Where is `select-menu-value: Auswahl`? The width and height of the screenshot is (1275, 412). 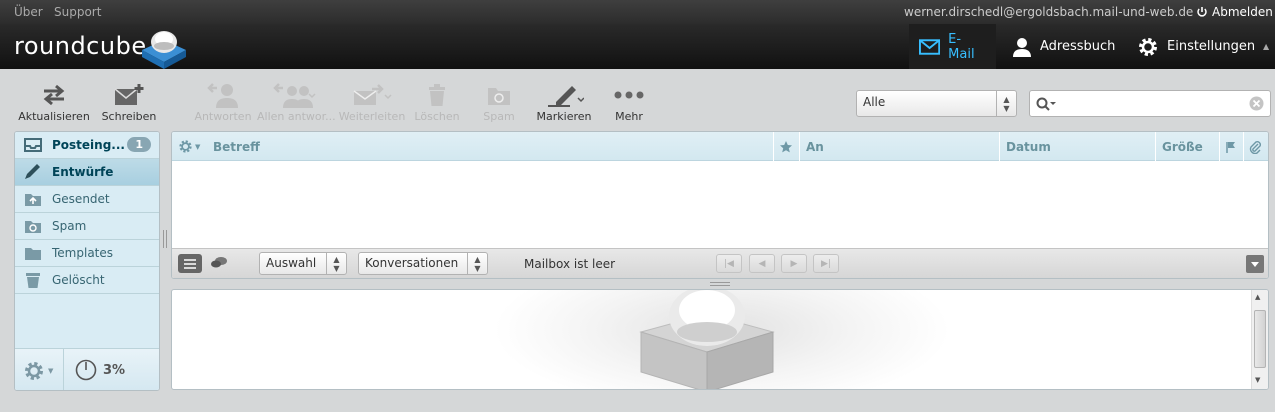 select-menu-value: Auswahl is located at coordinates (291, 263).